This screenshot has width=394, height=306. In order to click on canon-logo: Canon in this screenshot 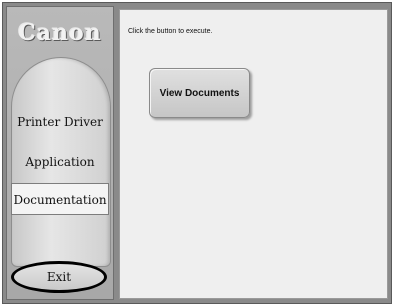, I will do `click(60, 33)`.